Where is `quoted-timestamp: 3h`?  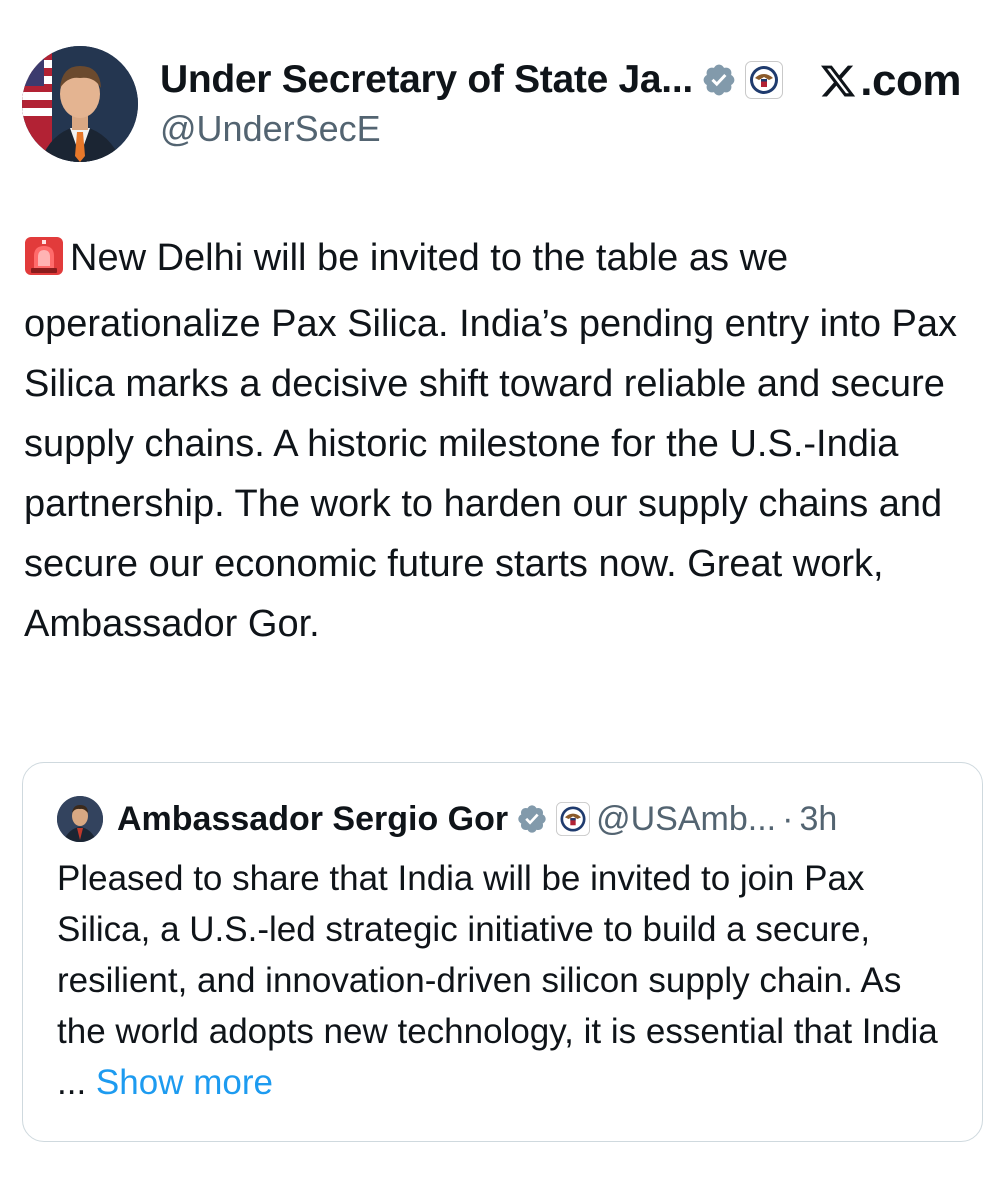
quoted-timestamp: 3h is located at coordinates (818, 819).